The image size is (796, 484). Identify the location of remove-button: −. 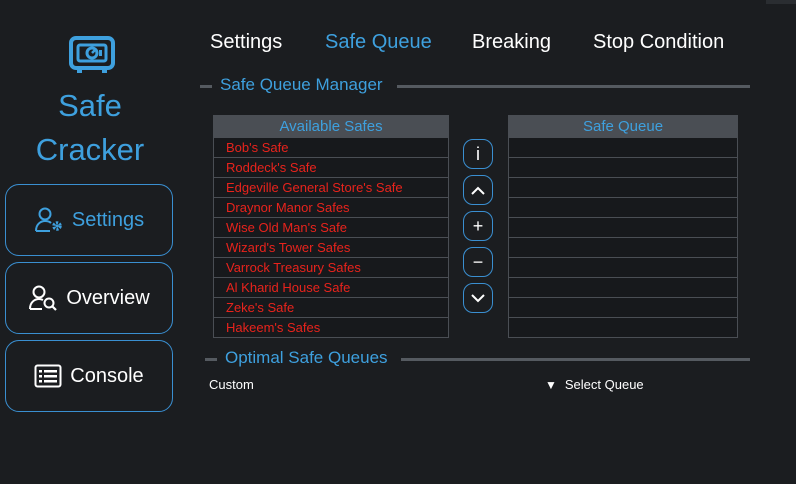
(478, 262).